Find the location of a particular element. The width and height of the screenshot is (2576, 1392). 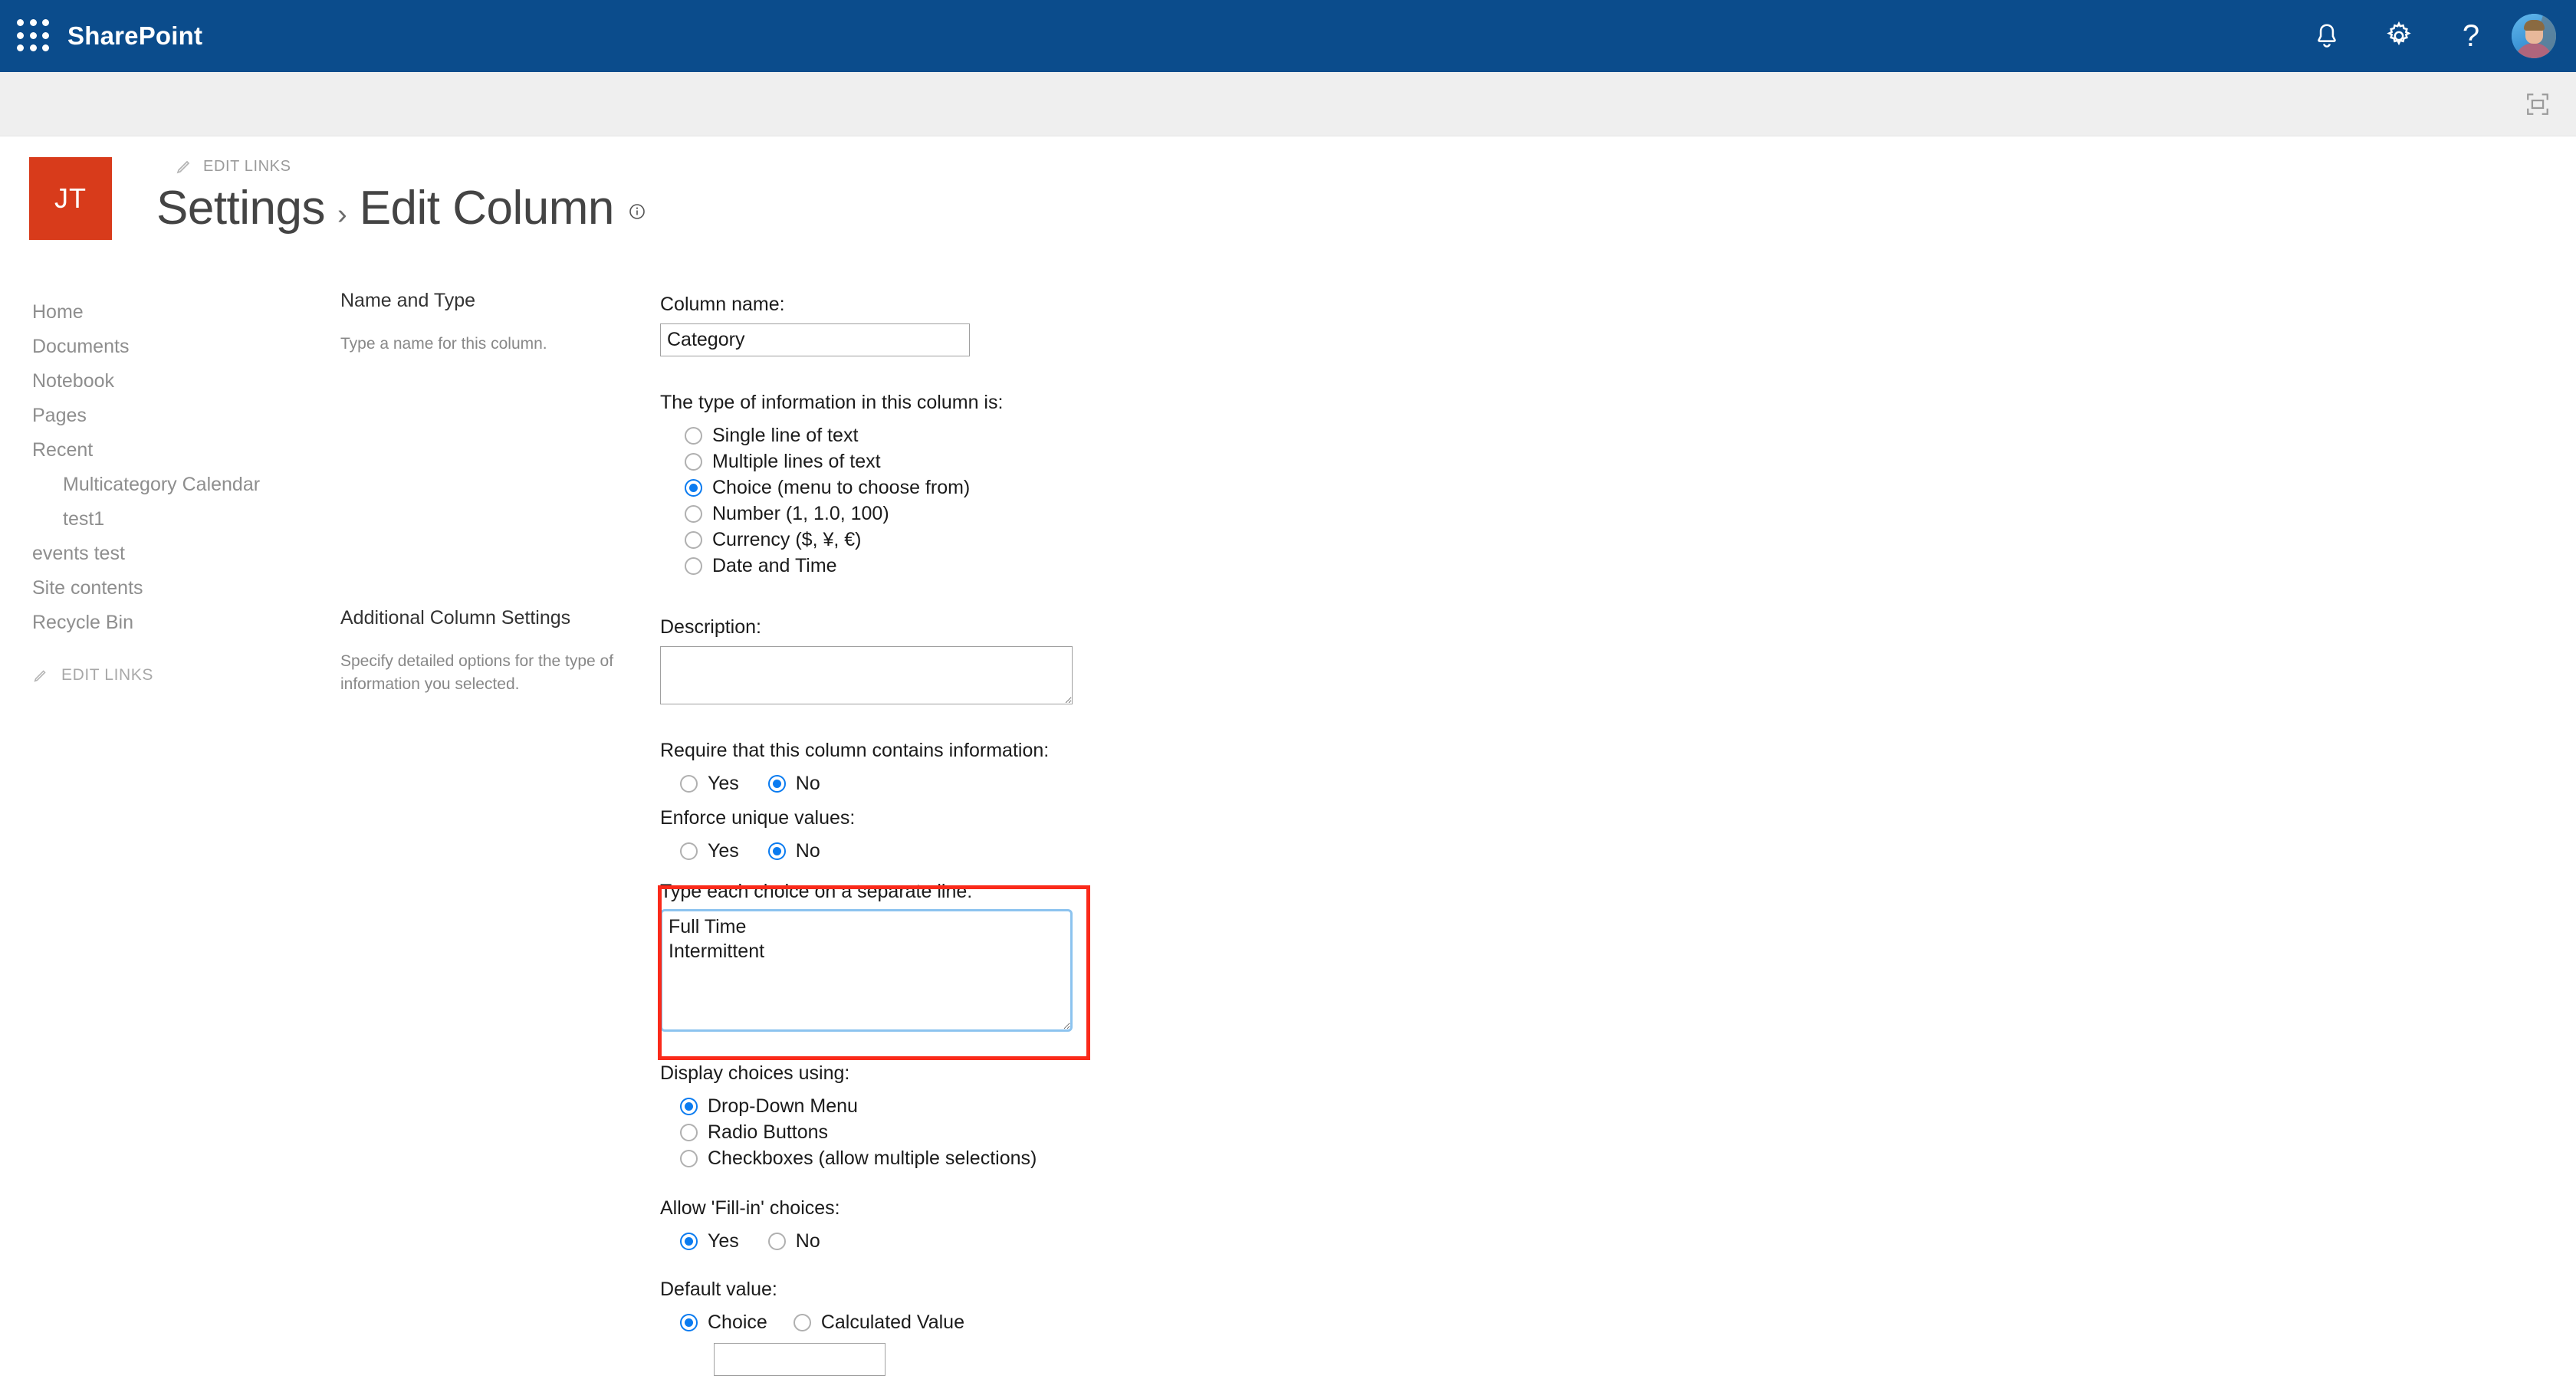

fillin-yes-radio: Yes is located at coordinates (709, 1241).